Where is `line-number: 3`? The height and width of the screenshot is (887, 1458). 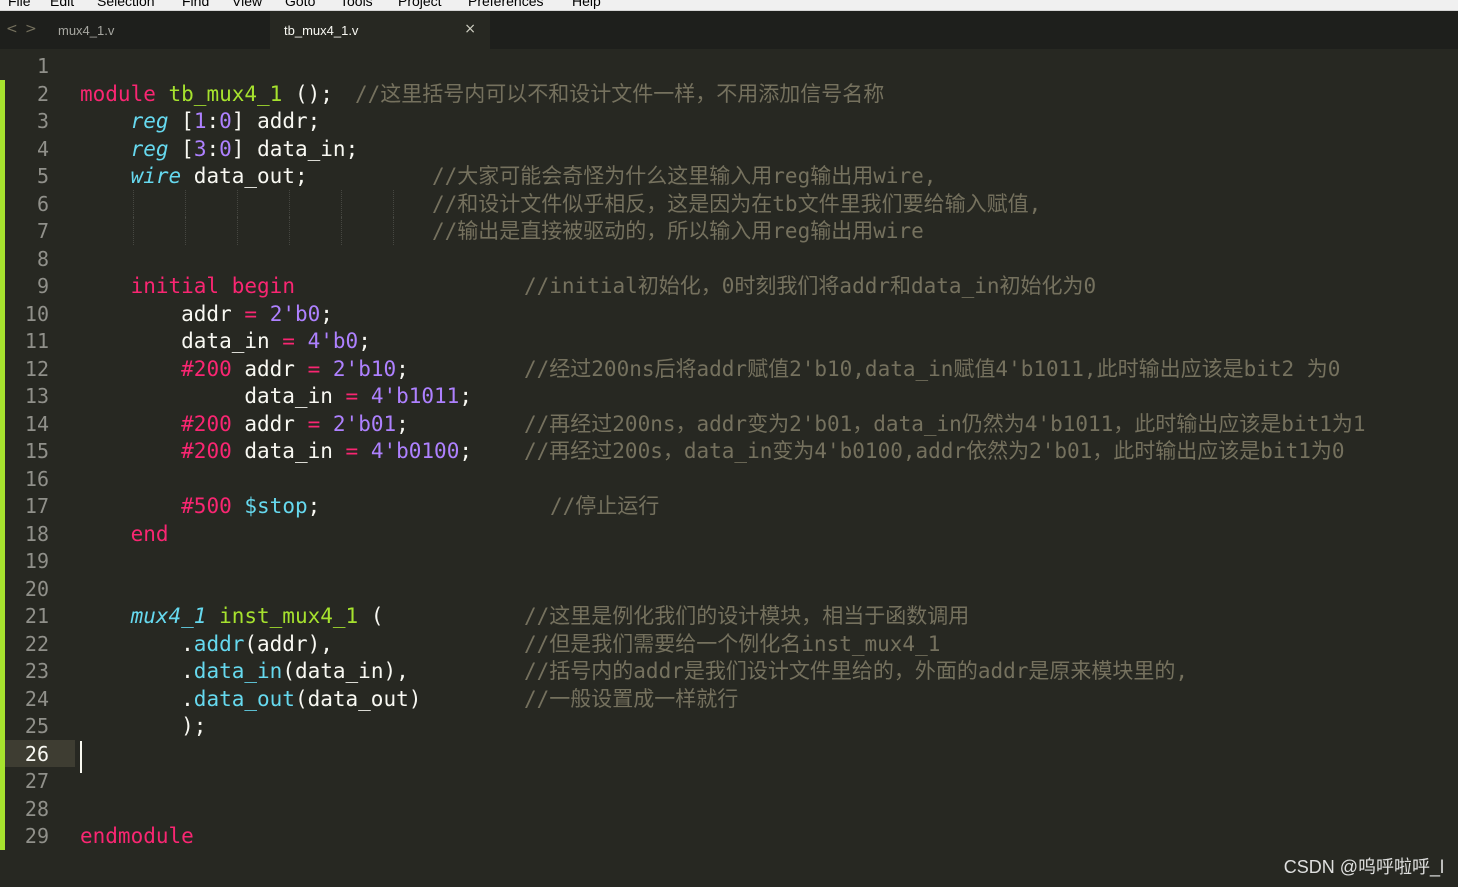
line-number: 3 is located at coordinates (42, 121).